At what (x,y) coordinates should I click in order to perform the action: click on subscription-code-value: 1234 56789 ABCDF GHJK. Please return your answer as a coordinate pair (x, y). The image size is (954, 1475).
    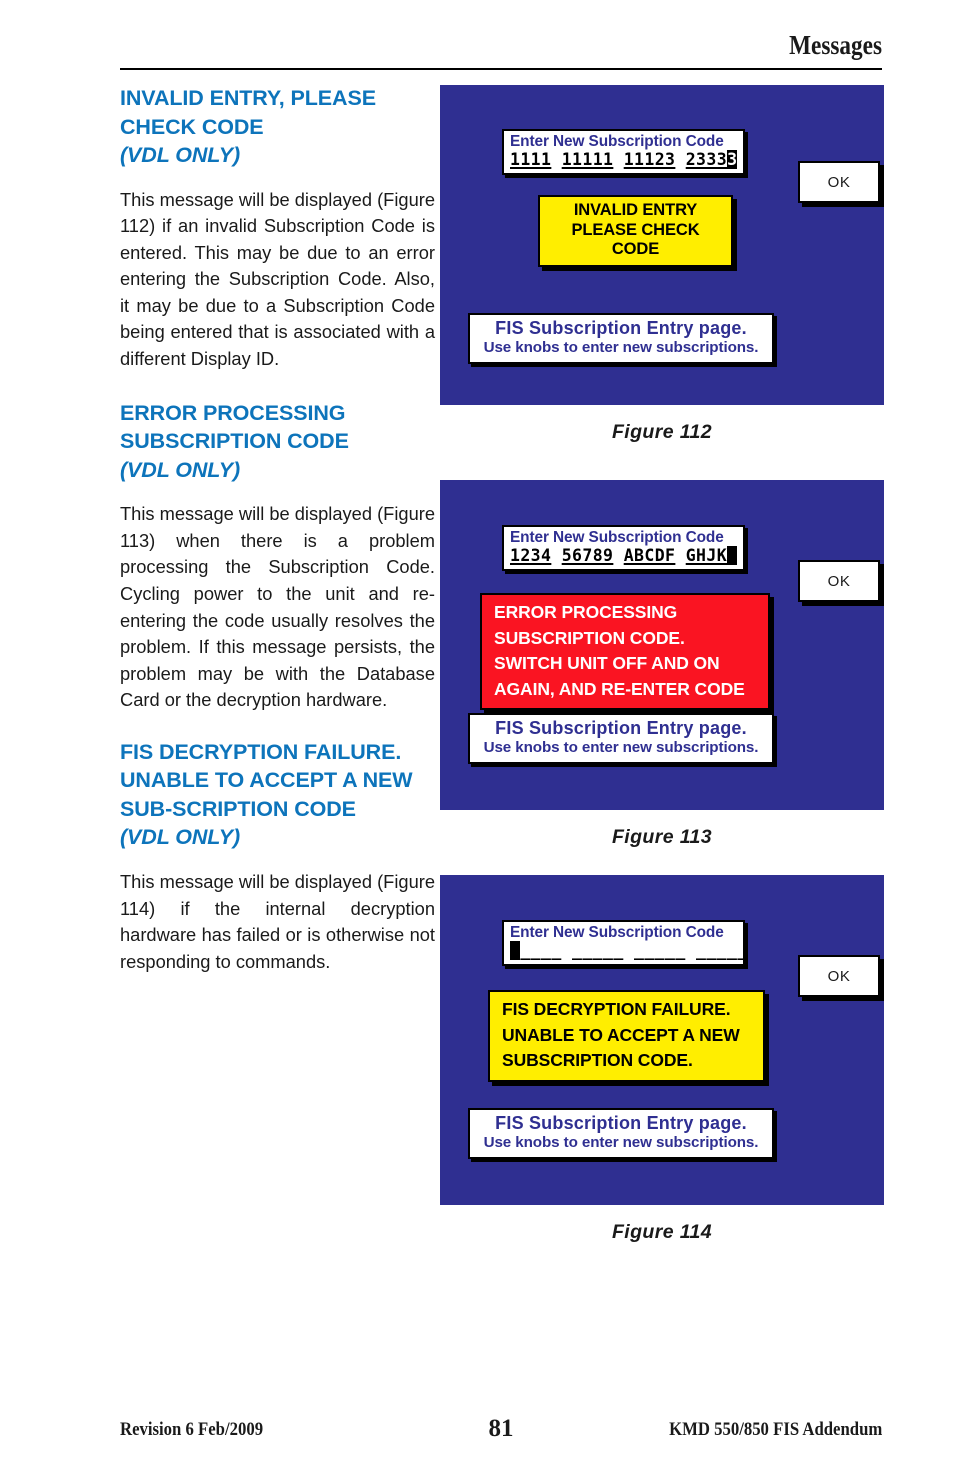
    Looking at the image, I should click on (624, 555).